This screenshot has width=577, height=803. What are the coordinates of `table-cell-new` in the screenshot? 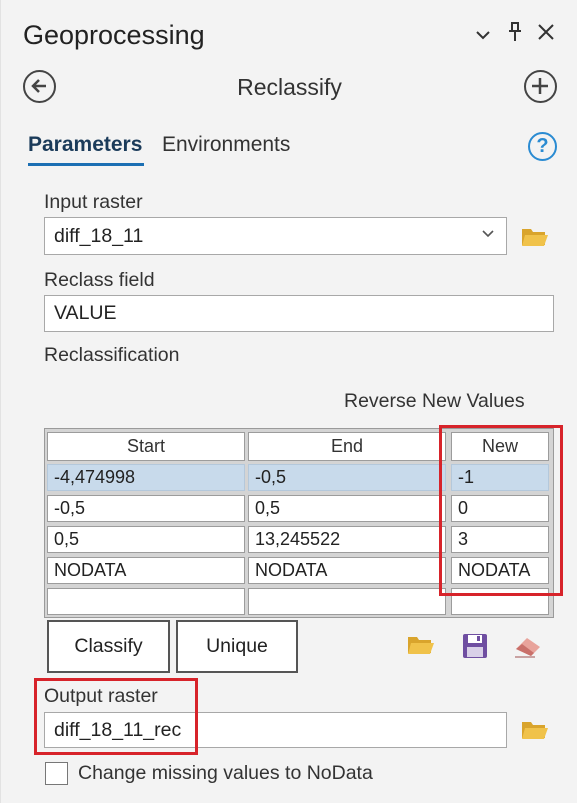 It's located at (500, 601).